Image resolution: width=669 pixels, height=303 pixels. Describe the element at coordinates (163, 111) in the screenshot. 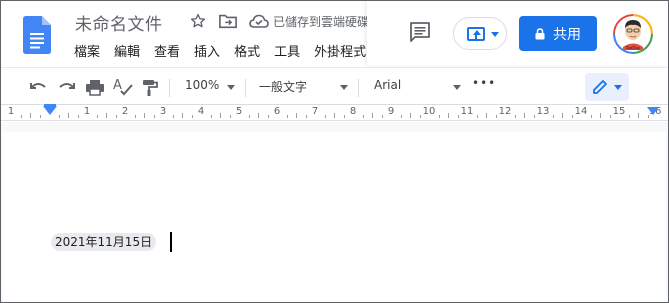

I see `ruler-label: 3` at that location.